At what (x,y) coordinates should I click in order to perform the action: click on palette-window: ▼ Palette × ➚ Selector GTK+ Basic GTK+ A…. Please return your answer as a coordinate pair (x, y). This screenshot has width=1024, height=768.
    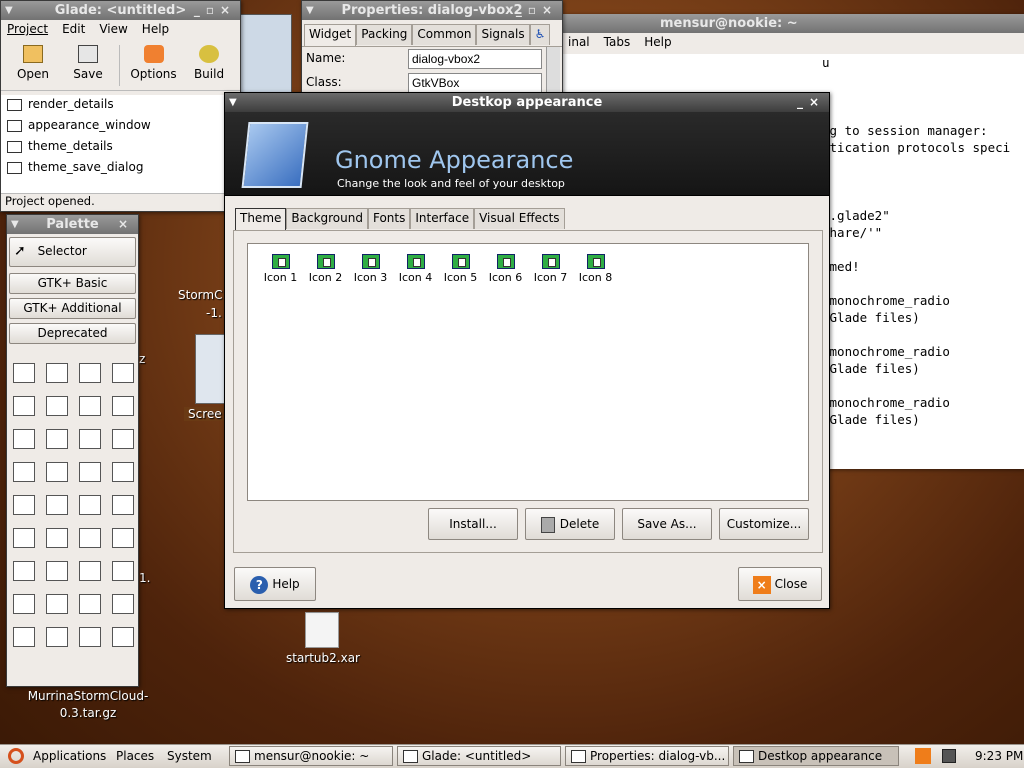
    Looking at the image, I should click on (72, 450).